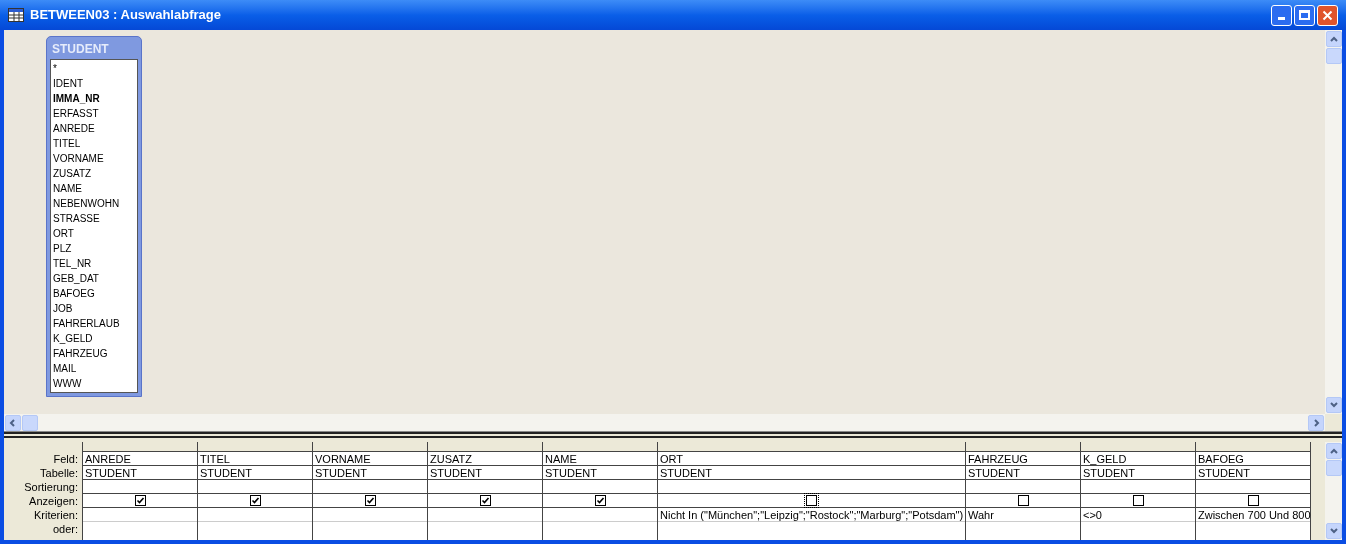 The height and width of the screenshot is (544, 1346). Describe the element at coordinates (94, 203) in the screenshot. I see `field-list-item: NEBENWOHN` at that location.